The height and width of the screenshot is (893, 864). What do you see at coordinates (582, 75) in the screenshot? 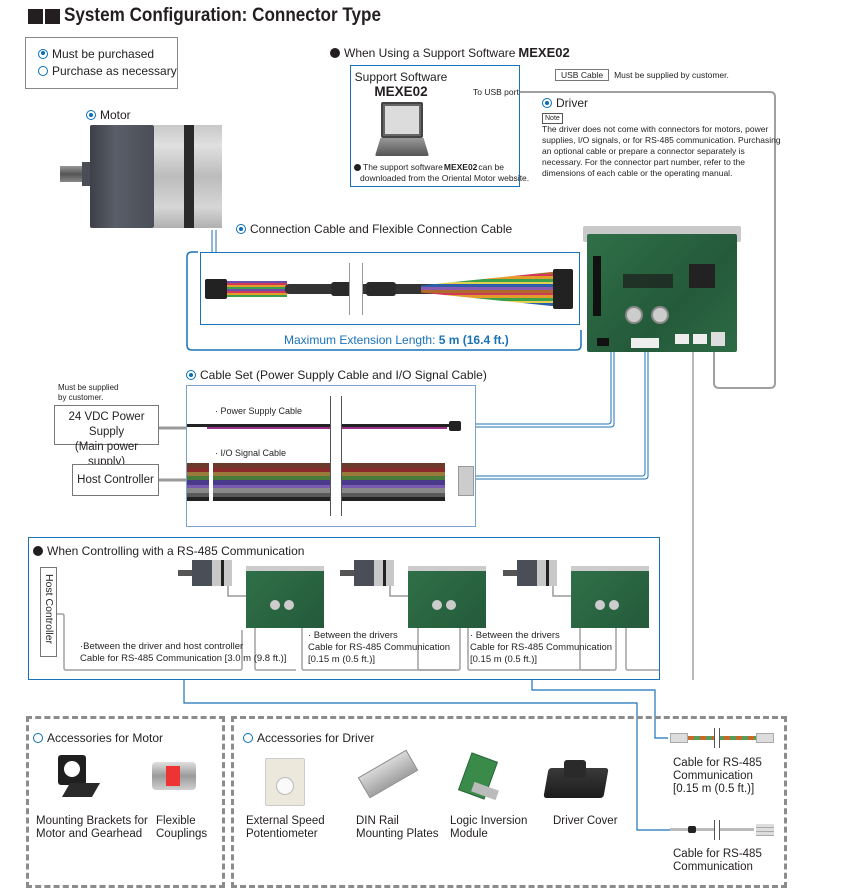
I see `usb-cable-tag: USB Cable` at bounding box center [582, 75].